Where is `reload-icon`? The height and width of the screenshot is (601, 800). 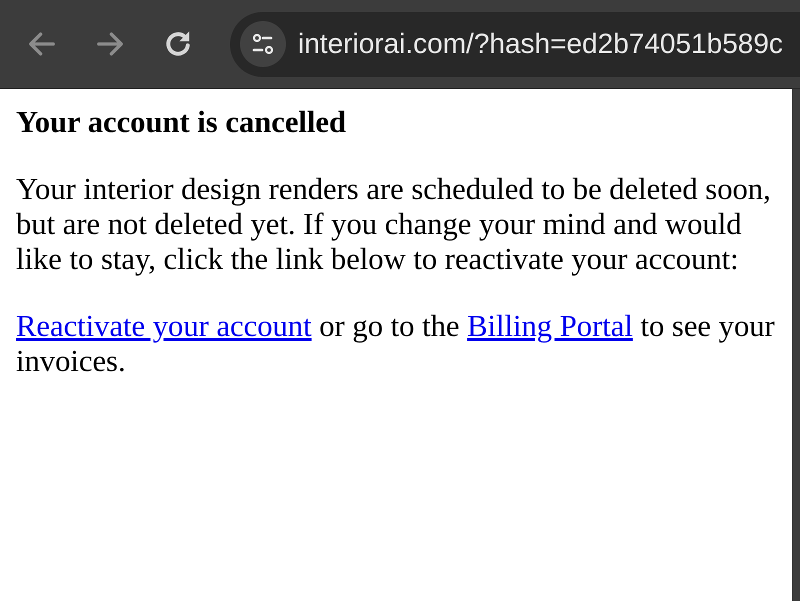
reload-icon is located at coordinates (178, 44).